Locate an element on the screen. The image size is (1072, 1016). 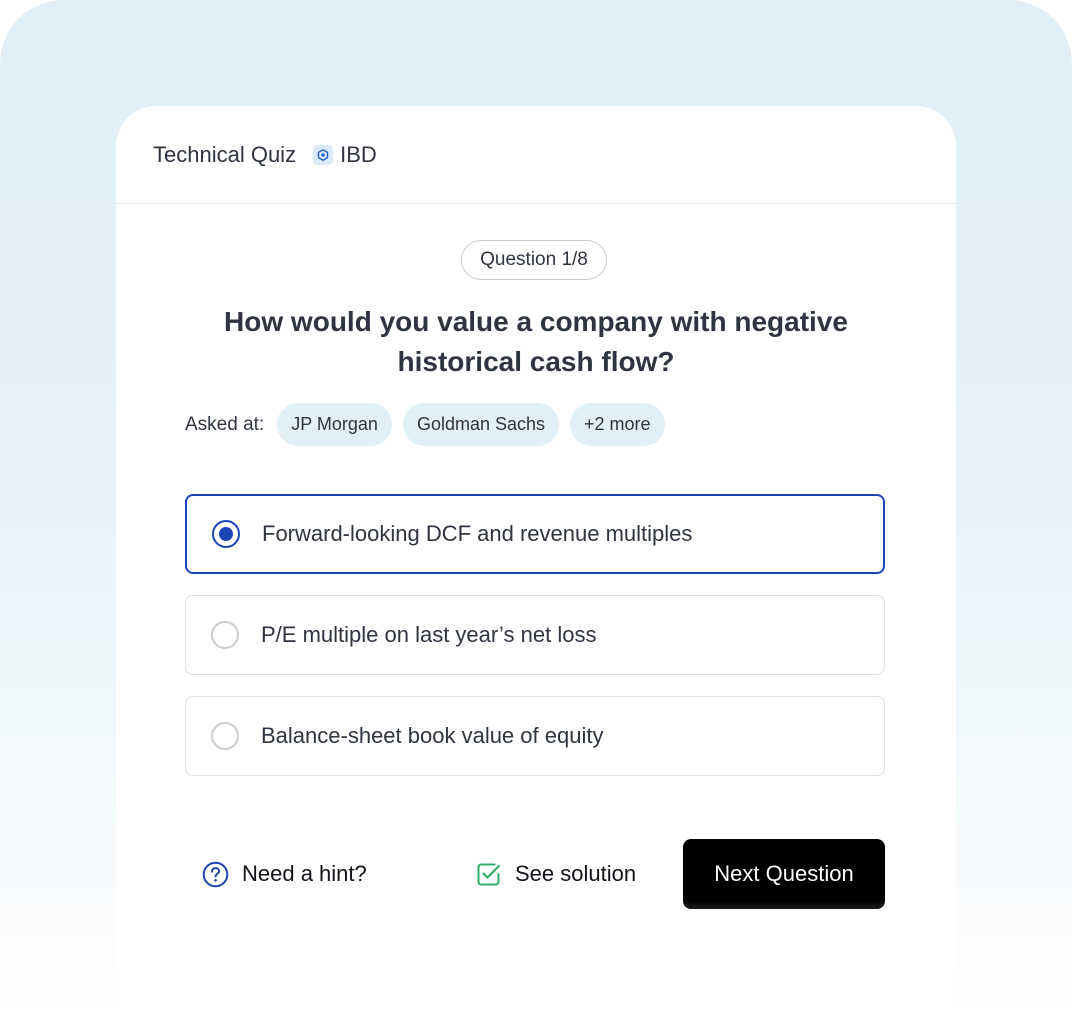
hint-button: Need a hint? is located at coordinates (284, 874).